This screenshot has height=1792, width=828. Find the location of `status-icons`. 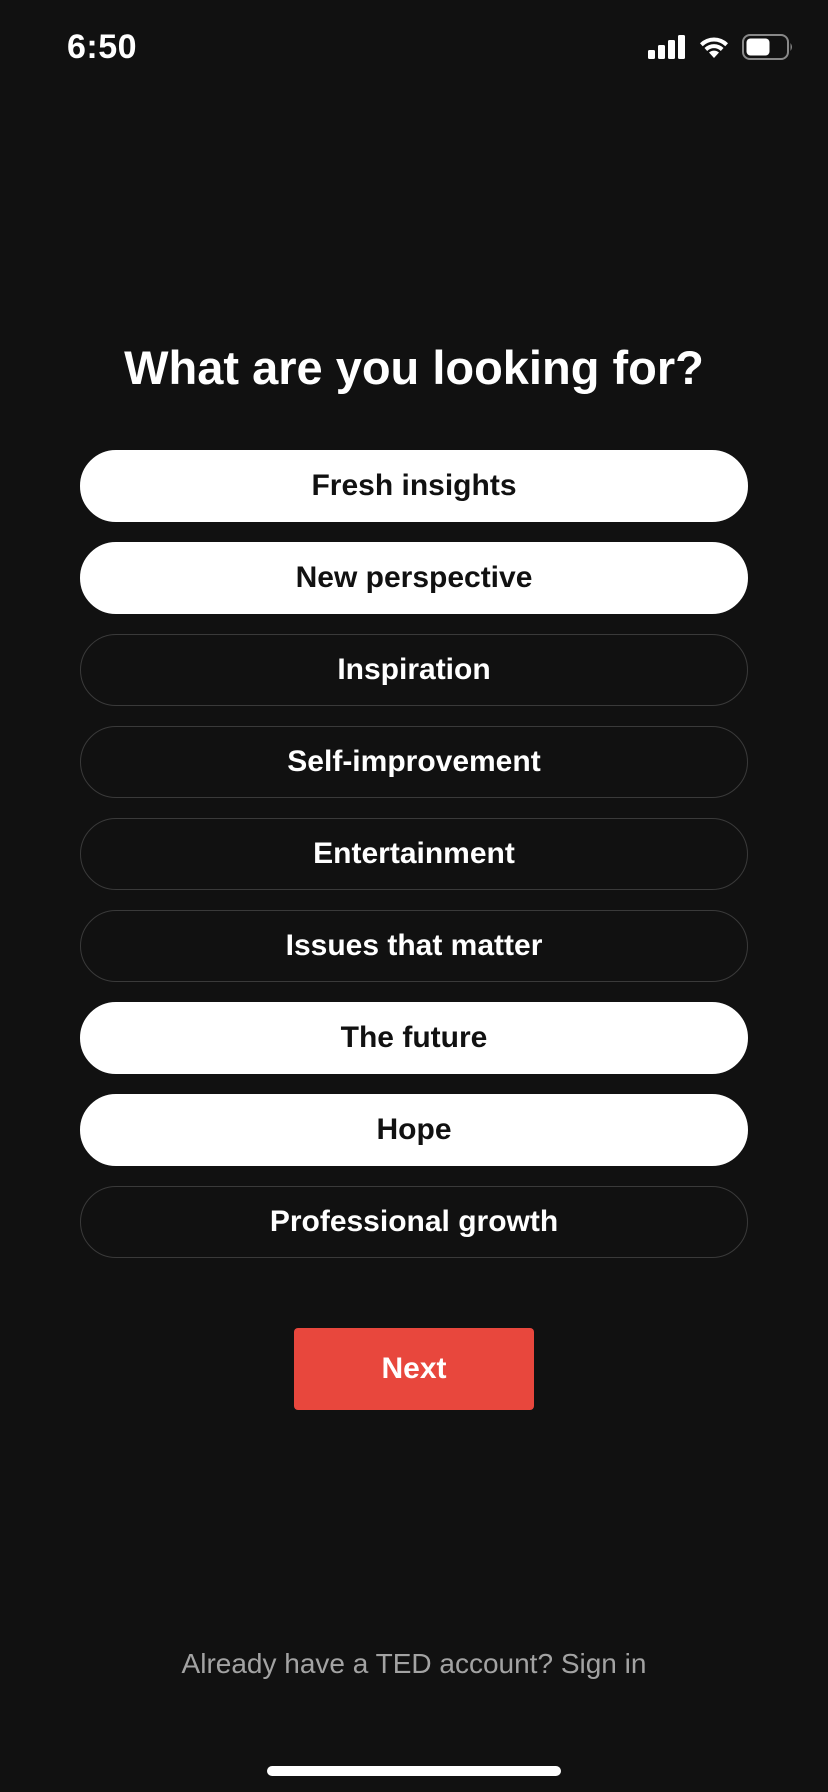

status-icons is located at coordinates (721, 47).